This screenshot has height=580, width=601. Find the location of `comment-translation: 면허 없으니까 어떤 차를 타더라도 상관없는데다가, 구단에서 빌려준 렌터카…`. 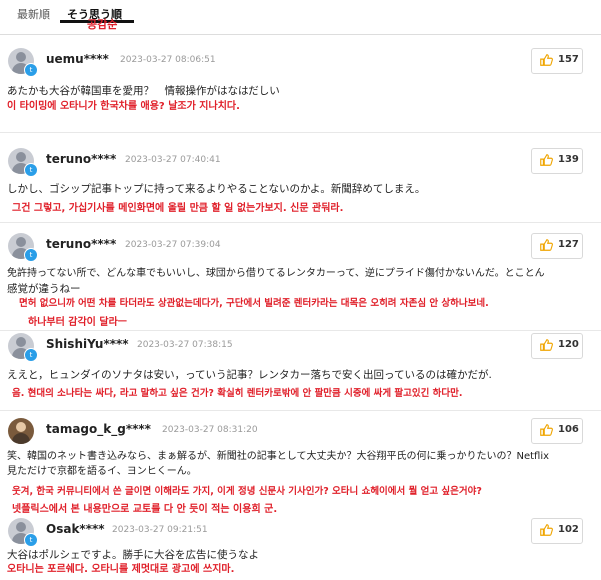

comment-translation: 면허 없으니까 어떤 차를 타더라도 상관없는데다가, 구단에서 빌려준 렌터카… is located at coordinates (254, 303).